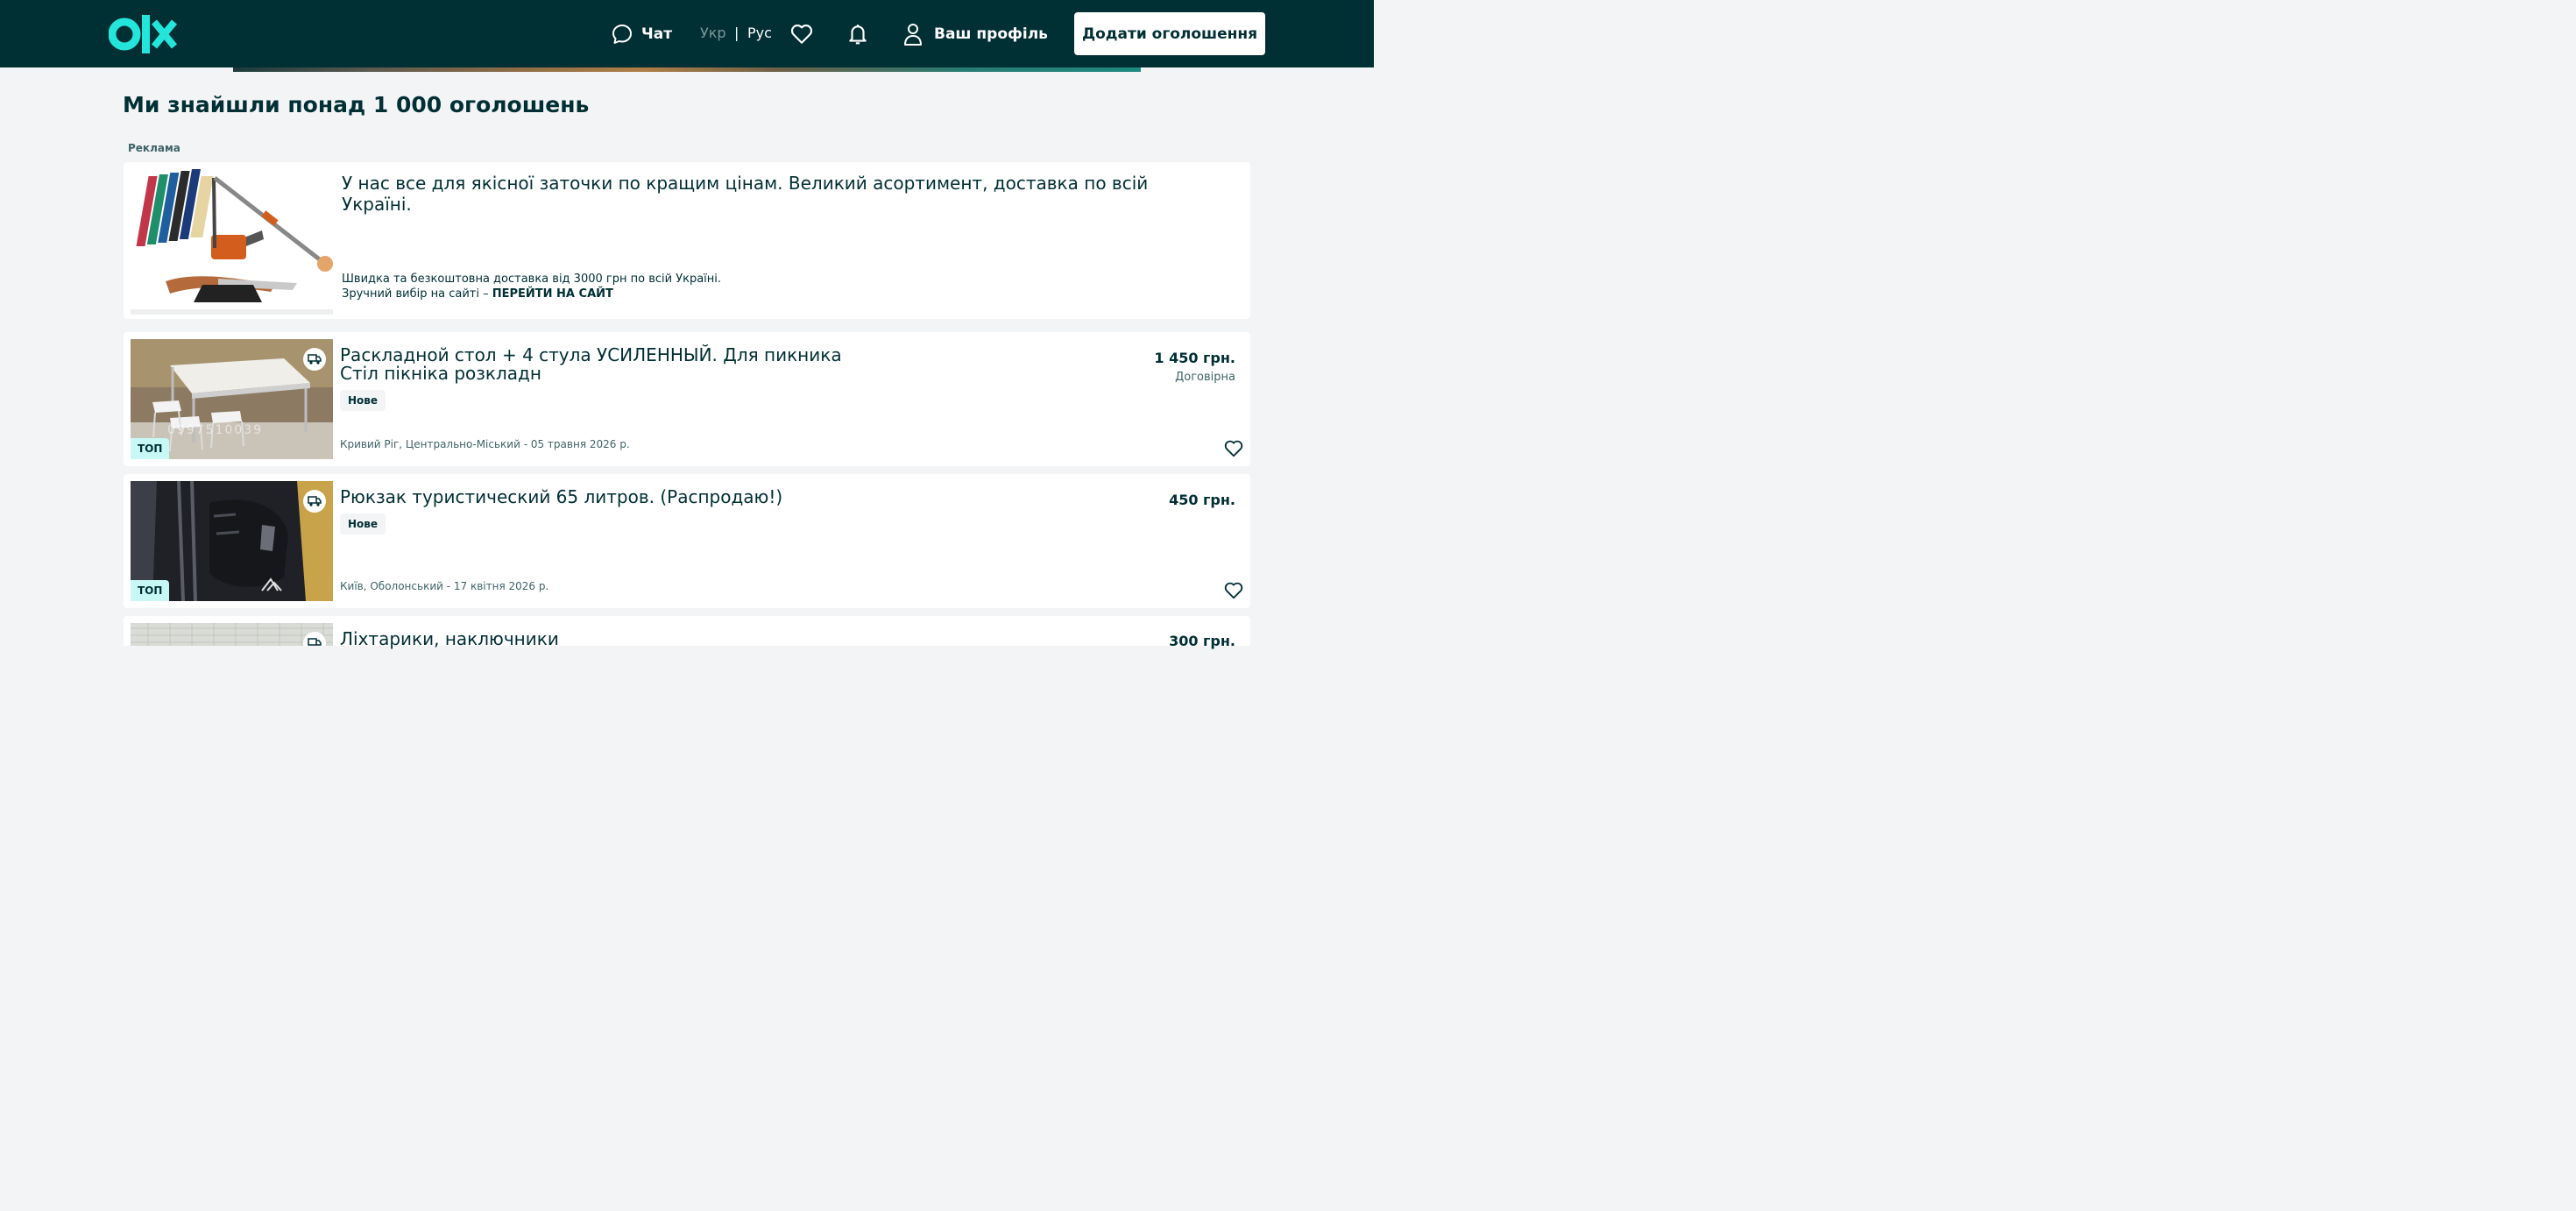  I want to click on bell-icon, so click(857, 34).